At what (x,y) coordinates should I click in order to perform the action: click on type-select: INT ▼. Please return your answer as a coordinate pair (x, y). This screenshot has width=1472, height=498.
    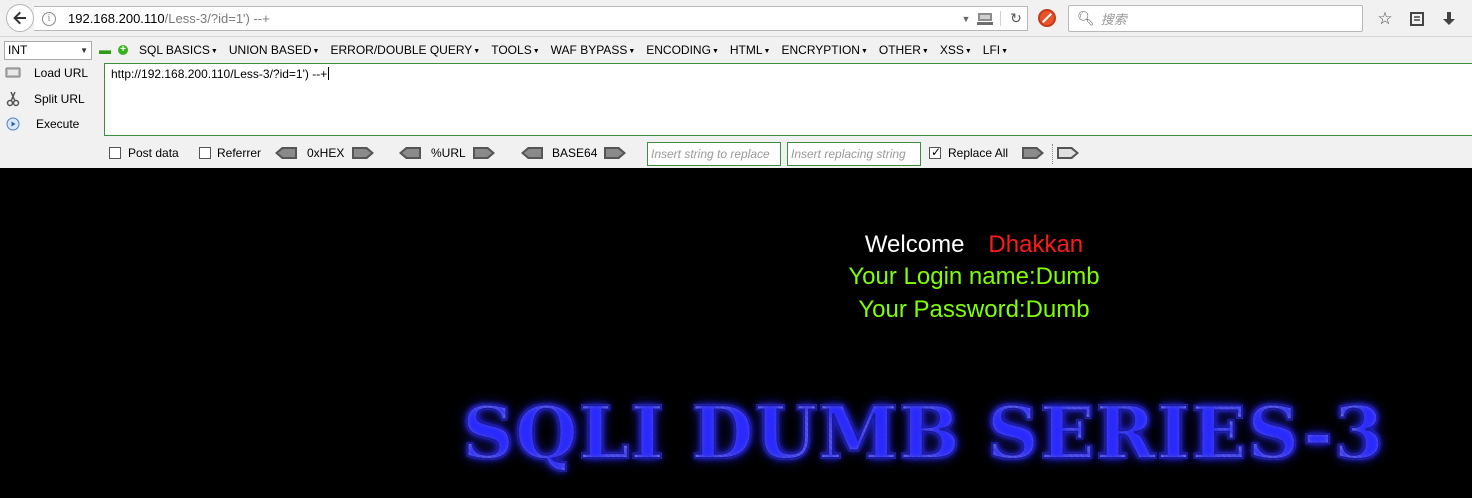
    Looking at the image, I should click on (48, 50).